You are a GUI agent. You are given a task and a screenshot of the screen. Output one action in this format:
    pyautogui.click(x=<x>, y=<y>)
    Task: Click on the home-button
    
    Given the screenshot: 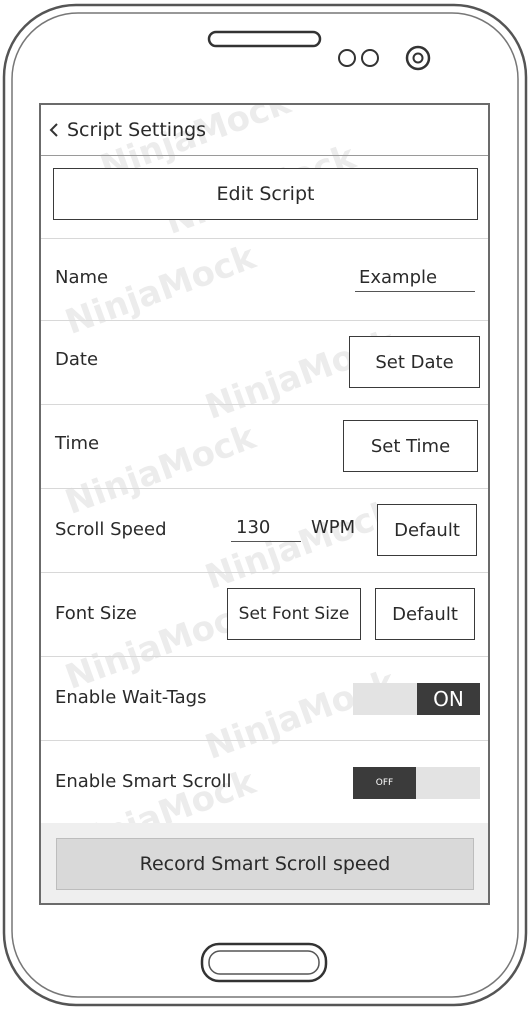 What is the action you would take?
    pyautogui.click(x=264, y=962)
    